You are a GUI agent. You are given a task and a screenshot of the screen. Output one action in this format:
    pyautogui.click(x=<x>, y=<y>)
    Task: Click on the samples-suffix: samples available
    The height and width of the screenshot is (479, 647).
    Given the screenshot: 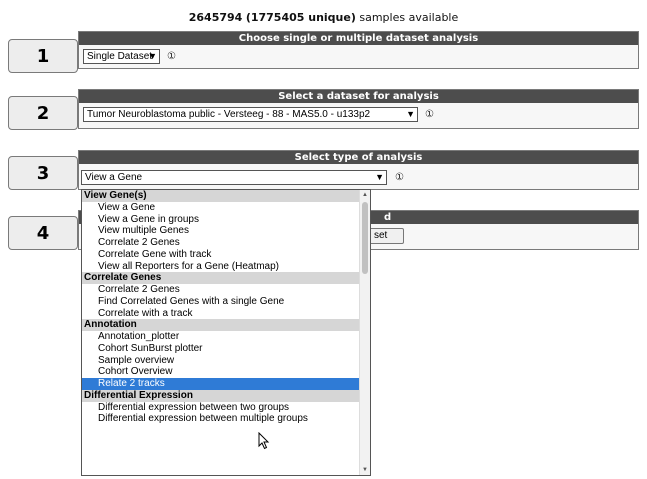 What is the action you would take?
    pyautogui.click(x=409, y=17)
    